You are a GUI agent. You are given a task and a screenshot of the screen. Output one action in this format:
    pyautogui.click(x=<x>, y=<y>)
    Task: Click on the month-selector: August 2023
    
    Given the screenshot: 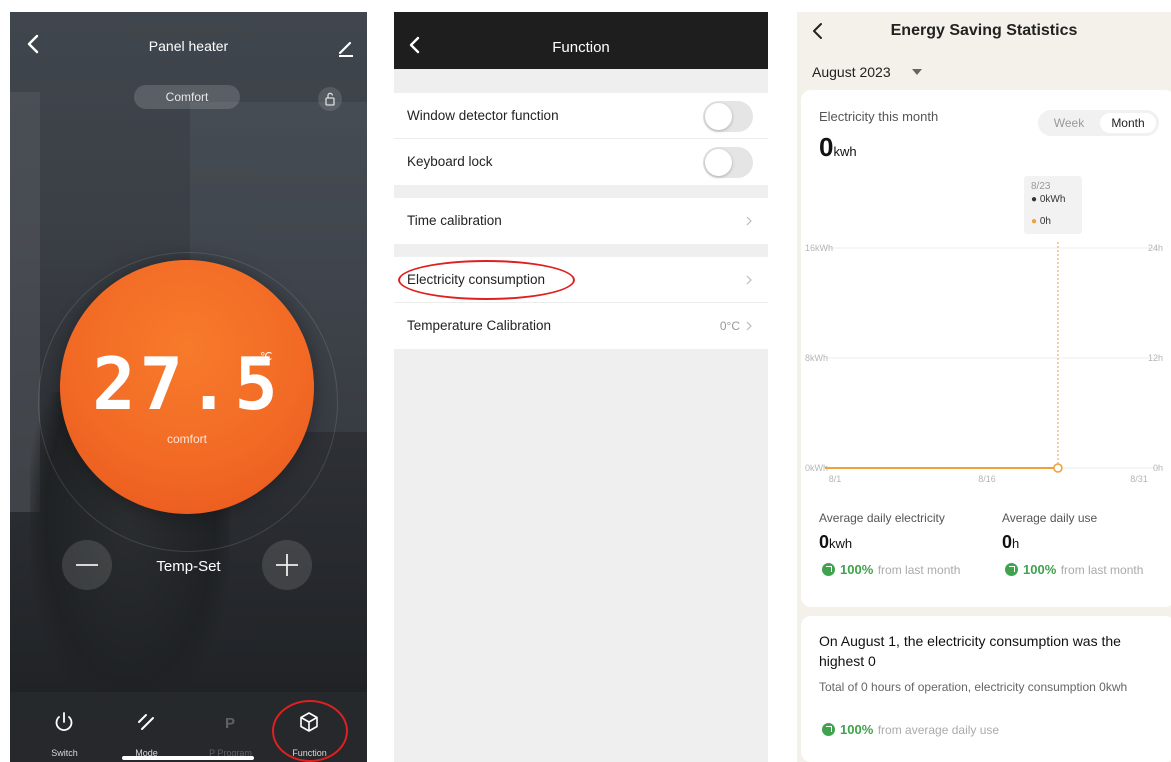 What is the action you would take?
    pyautogui.click(x=851, y=72)
    